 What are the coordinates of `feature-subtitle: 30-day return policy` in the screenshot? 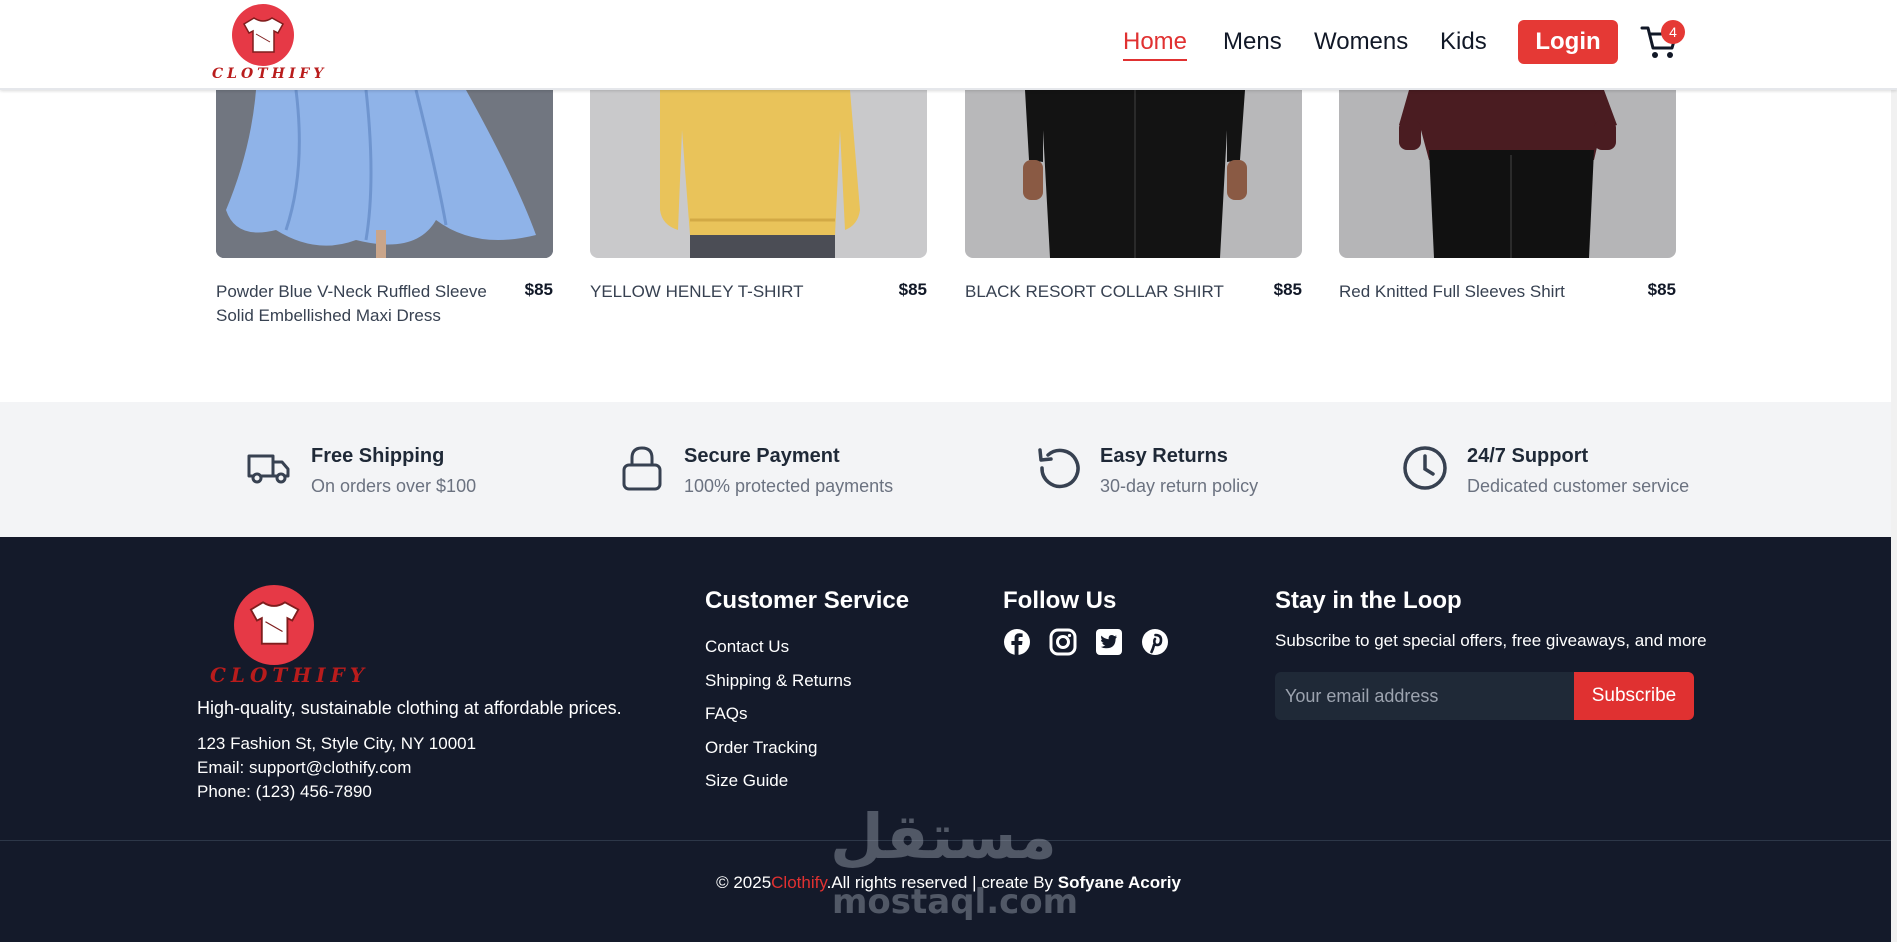 It's located at (1179, 486).